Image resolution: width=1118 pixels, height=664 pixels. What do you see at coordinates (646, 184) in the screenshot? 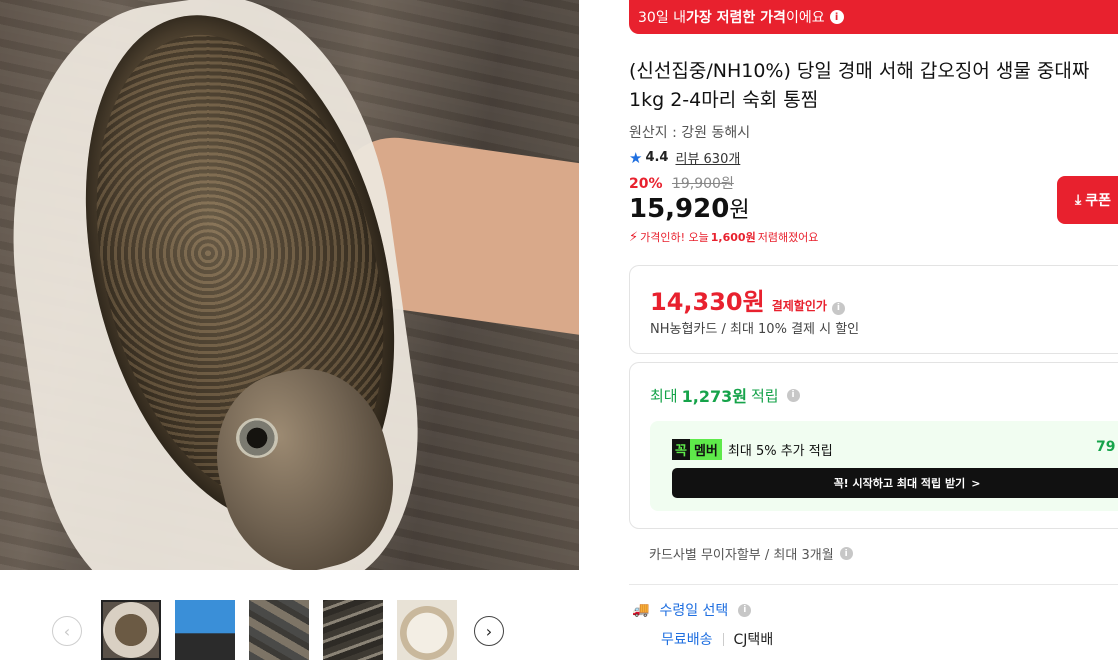
I see `discount-percent: 20%` at bounding box center [646, 184].